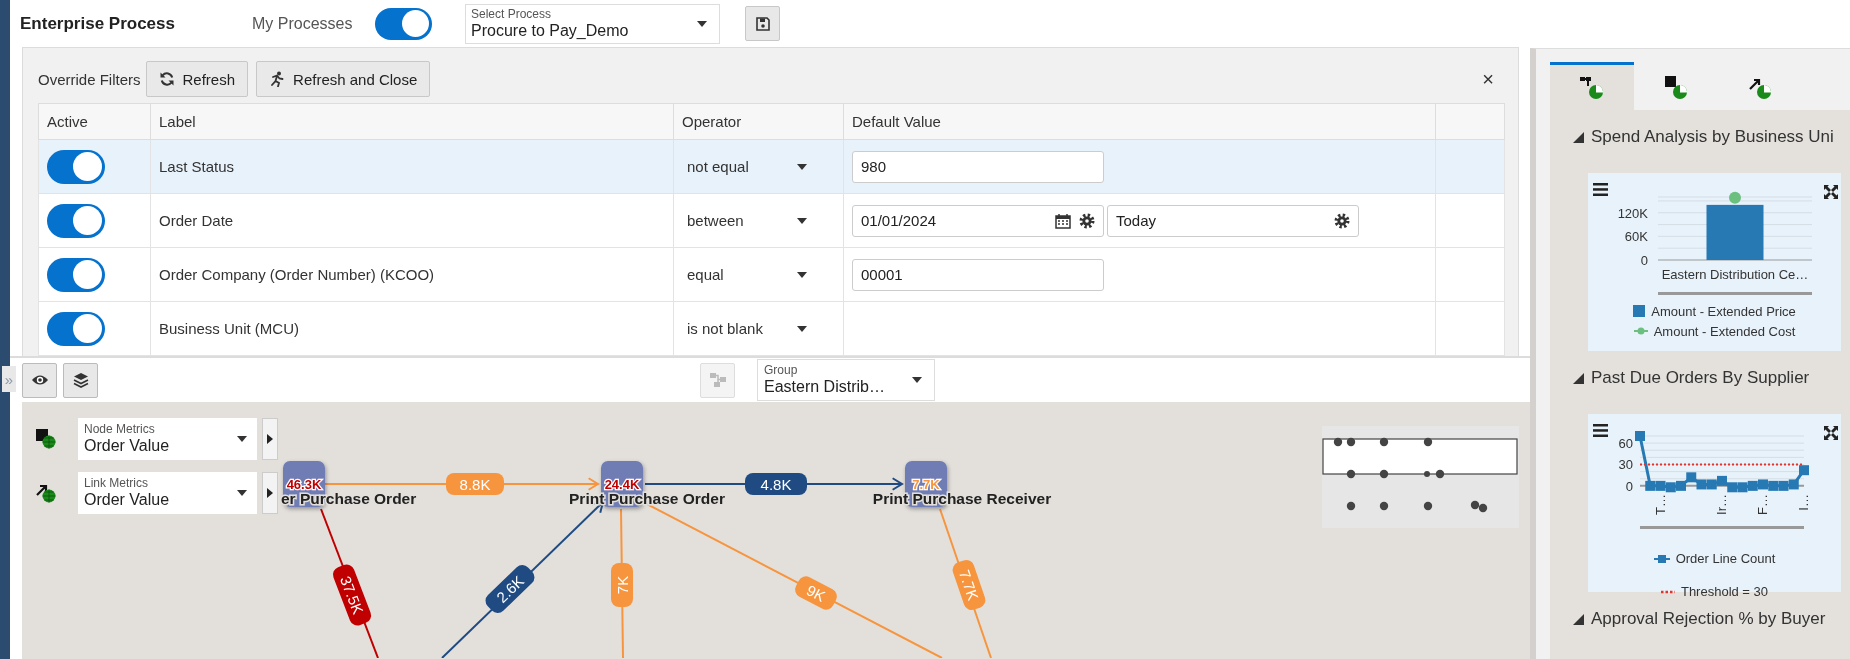 The height and width of the screenshot is (659, 1850). I want to click on app-title: Enterprise Process, so click(98, 23).